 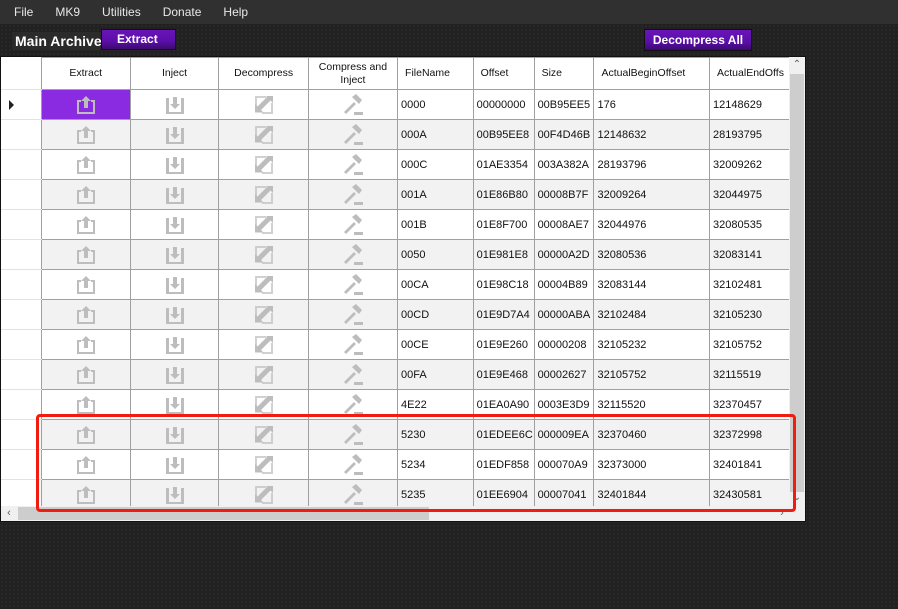 What do you see at coordinates (435, 492) in the screenshot?
I see `filename-cell: 5235` at bounding box center [435, 492].